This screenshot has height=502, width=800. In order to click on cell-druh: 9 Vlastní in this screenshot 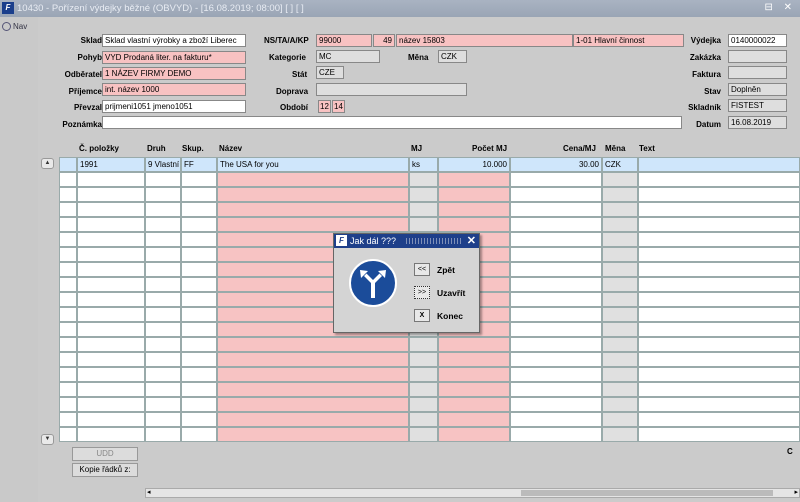, I will do `click(163, 164)`.